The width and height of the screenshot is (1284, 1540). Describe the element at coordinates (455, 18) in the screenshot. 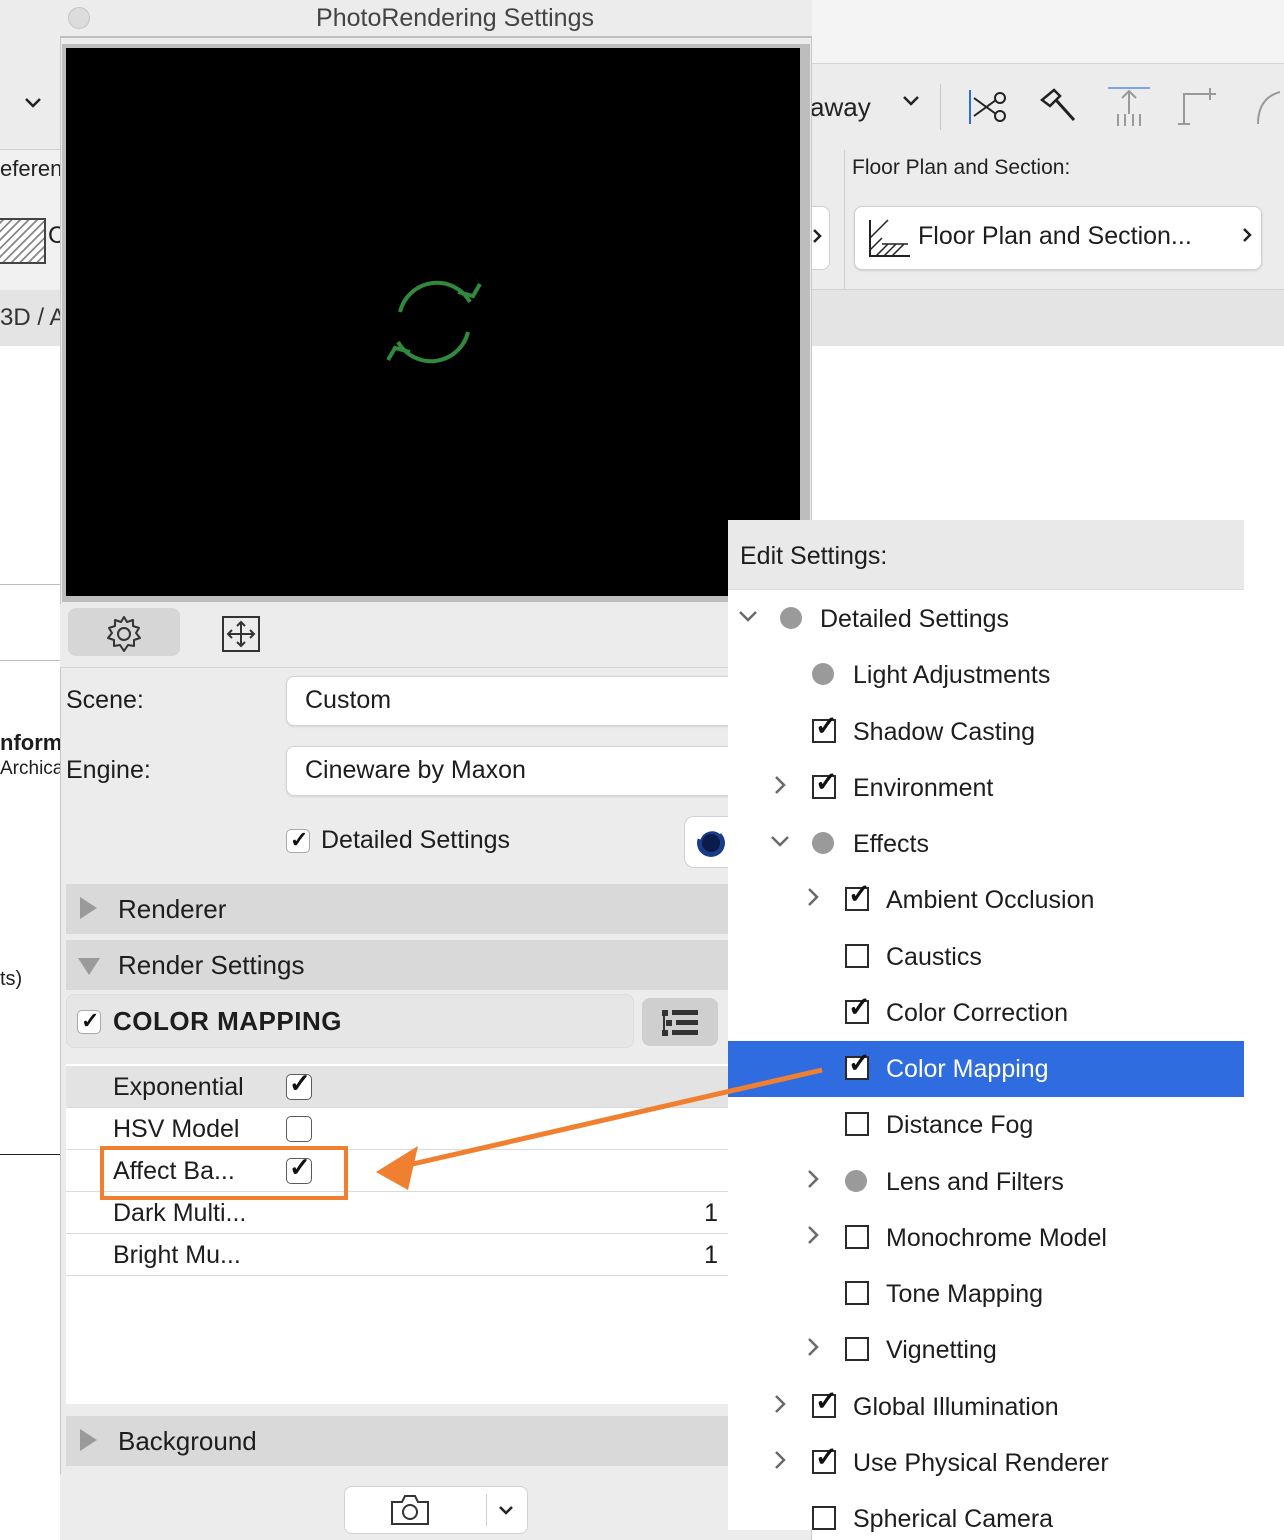

I see `dialog-title: PhotoRendering Settings` at that location.